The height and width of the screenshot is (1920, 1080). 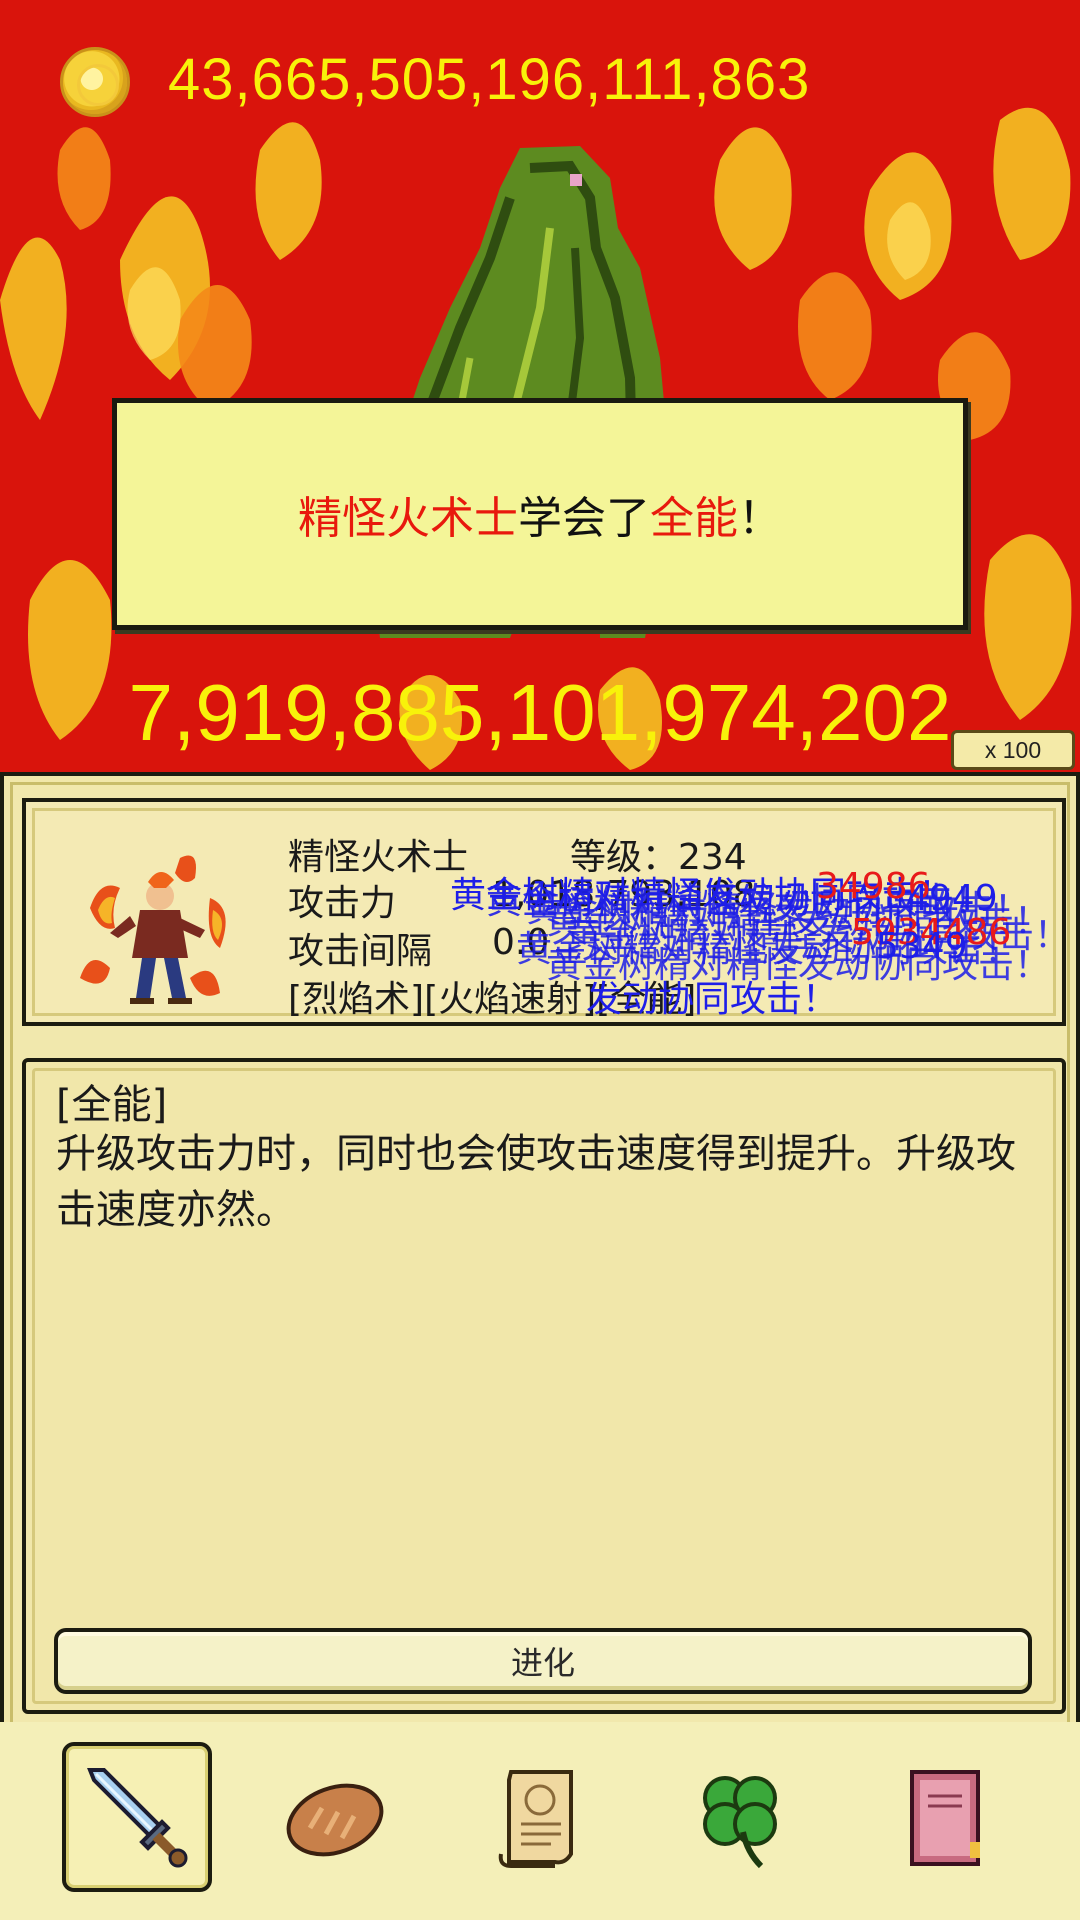 I want to click on bread-icon, so click(x=335, y=1820).